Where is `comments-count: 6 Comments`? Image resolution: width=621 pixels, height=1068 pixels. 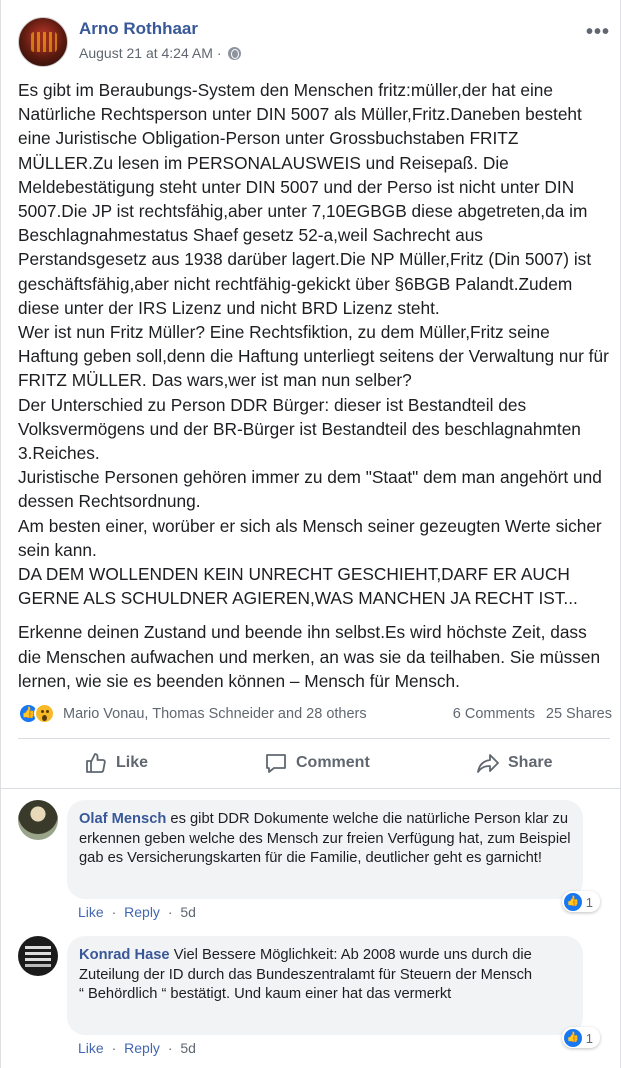
comments-count: 6 Comments is located at coordinates (494, 714).